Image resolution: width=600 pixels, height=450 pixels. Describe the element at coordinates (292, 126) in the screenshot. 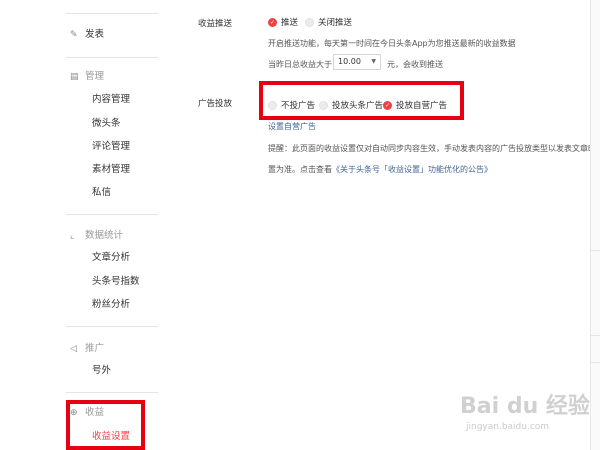

I see `setup-self-ads-link: 设置自营广告` at that location.